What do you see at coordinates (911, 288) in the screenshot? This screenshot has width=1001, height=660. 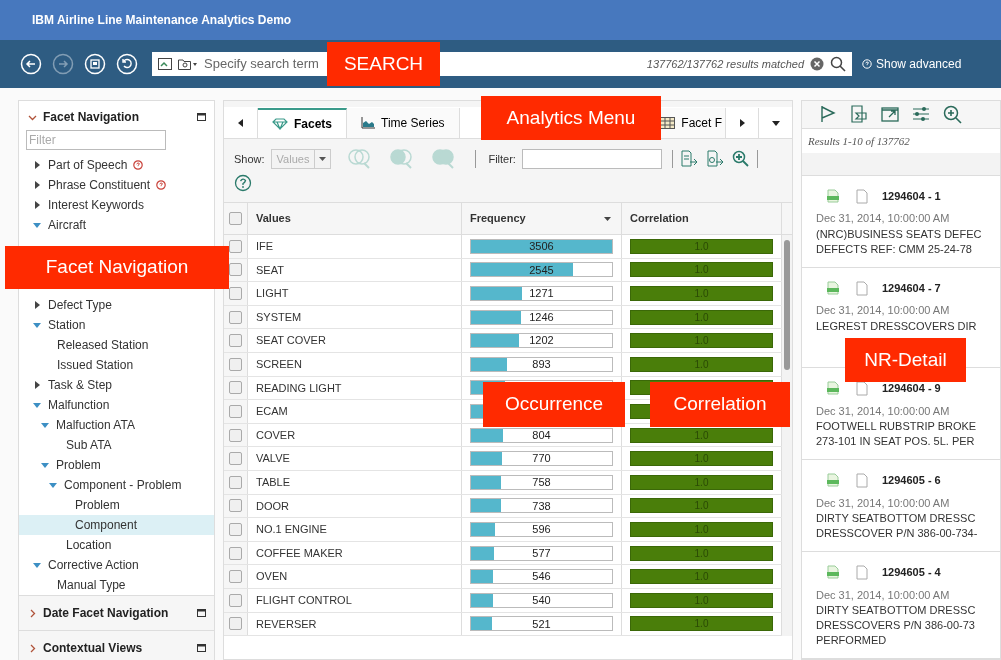 I see `result-id: 1294604 - 7` at bounding box center [911, 288].